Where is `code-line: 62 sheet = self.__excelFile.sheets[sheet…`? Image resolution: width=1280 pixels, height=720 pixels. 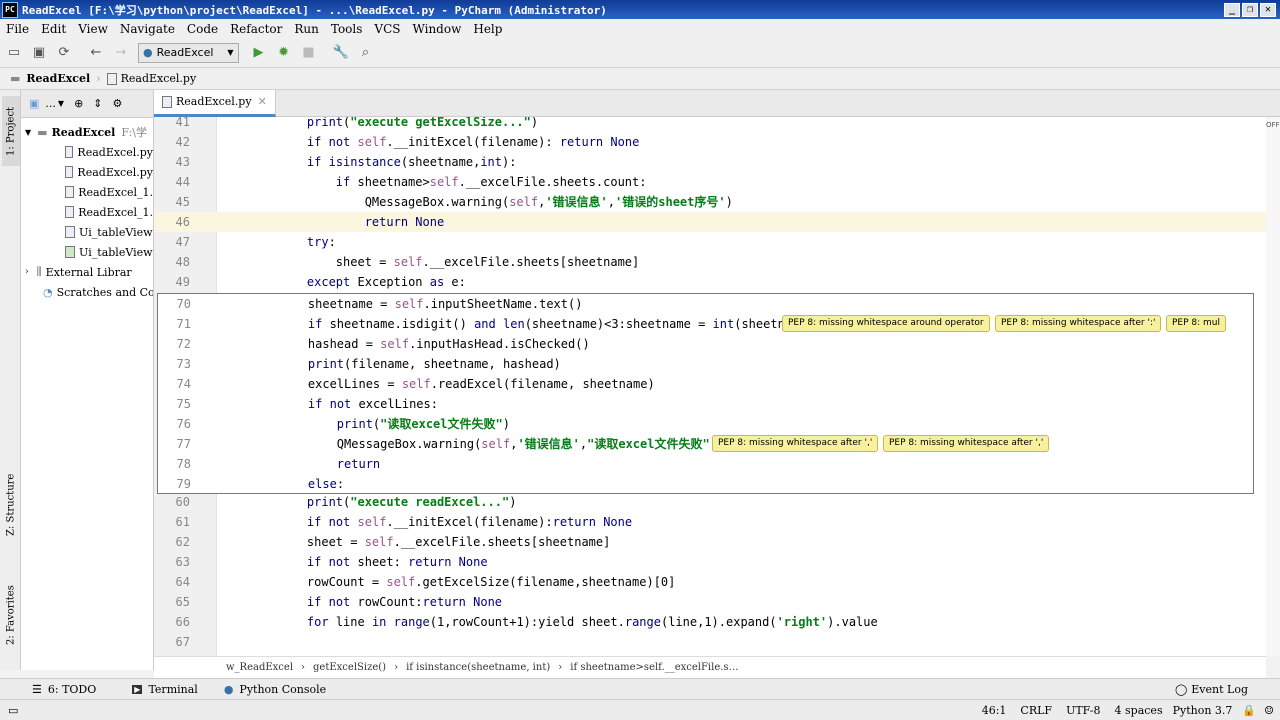 code-line: 62 sheet = self.__excelFile.sheets[sheet… is located at coordinates (710, 542).